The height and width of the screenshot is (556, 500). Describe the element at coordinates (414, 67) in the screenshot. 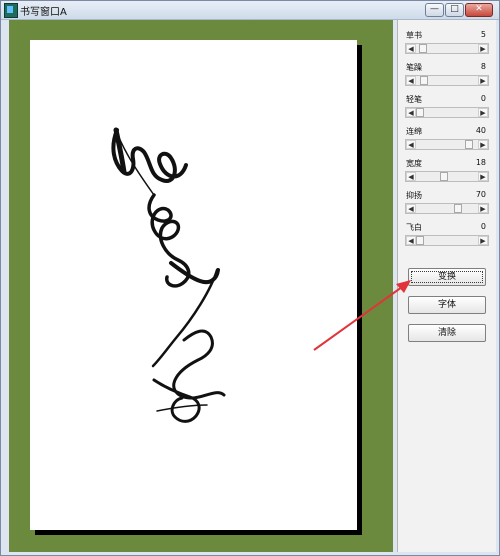

I see `slider-label: 笔躁` at that location.